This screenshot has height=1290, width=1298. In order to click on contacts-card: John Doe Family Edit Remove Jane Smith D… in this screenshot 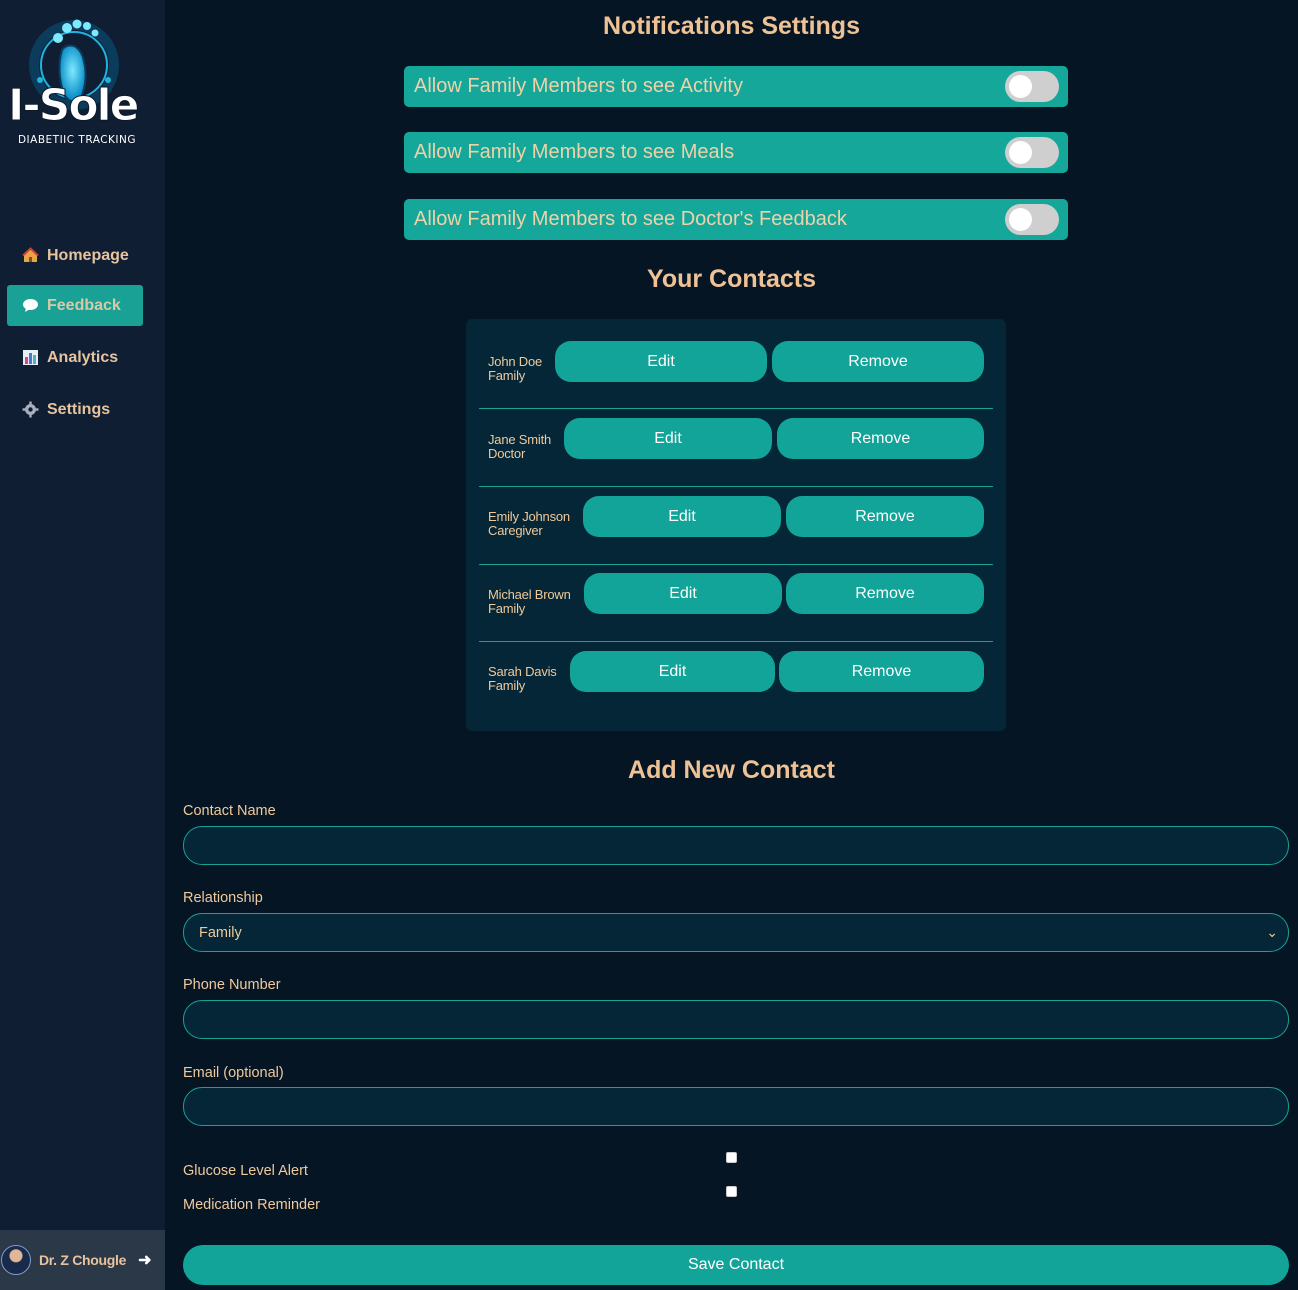, I will do `click(736, 525)`.